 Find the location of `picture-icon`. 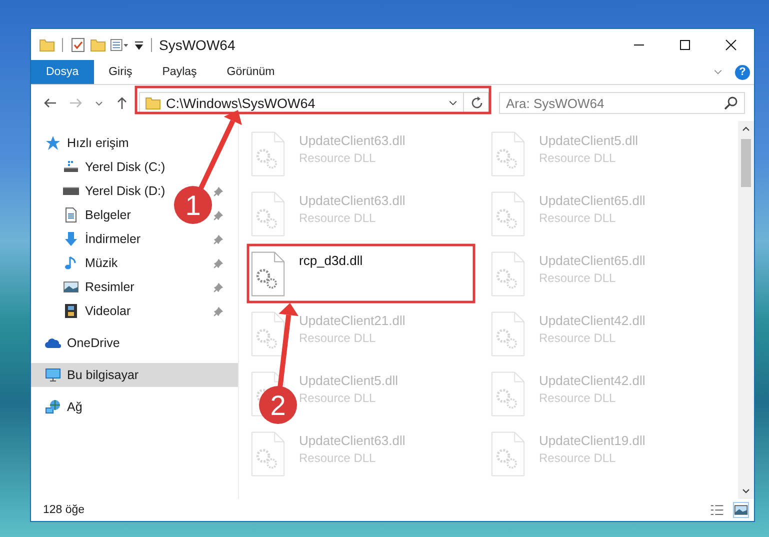

picture-icon is located at coordinates (71, 287).